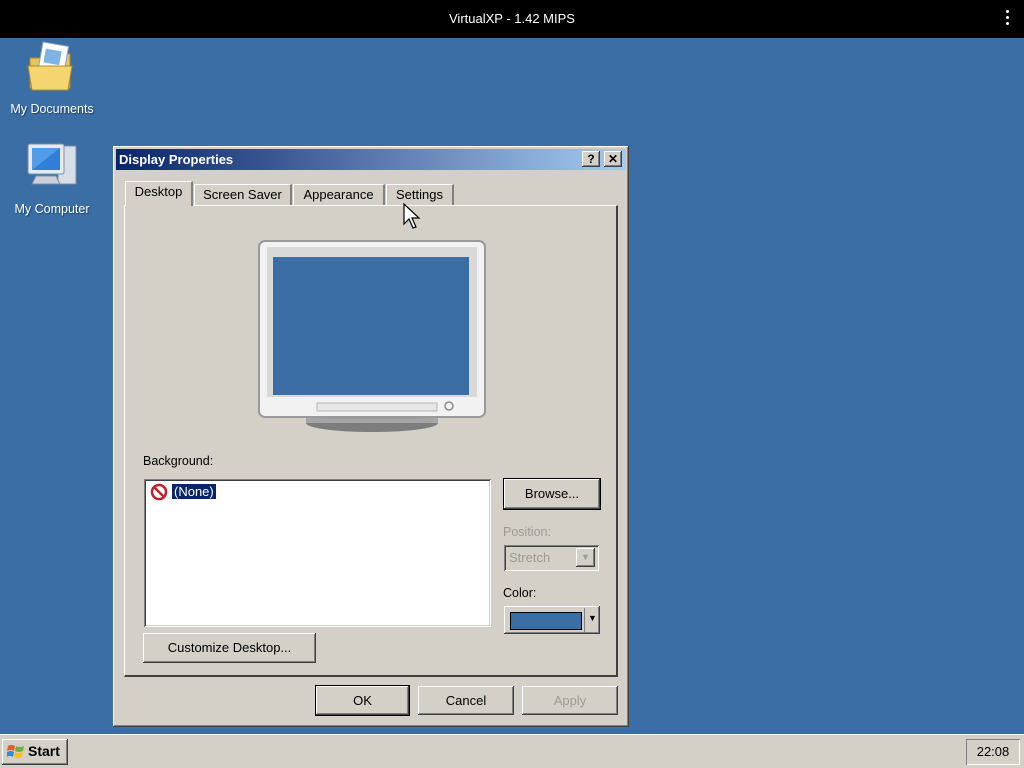  Describe the element at coordinates (176, 159) in the screenshot. I see `dialog-title: Display Properties` at that location.